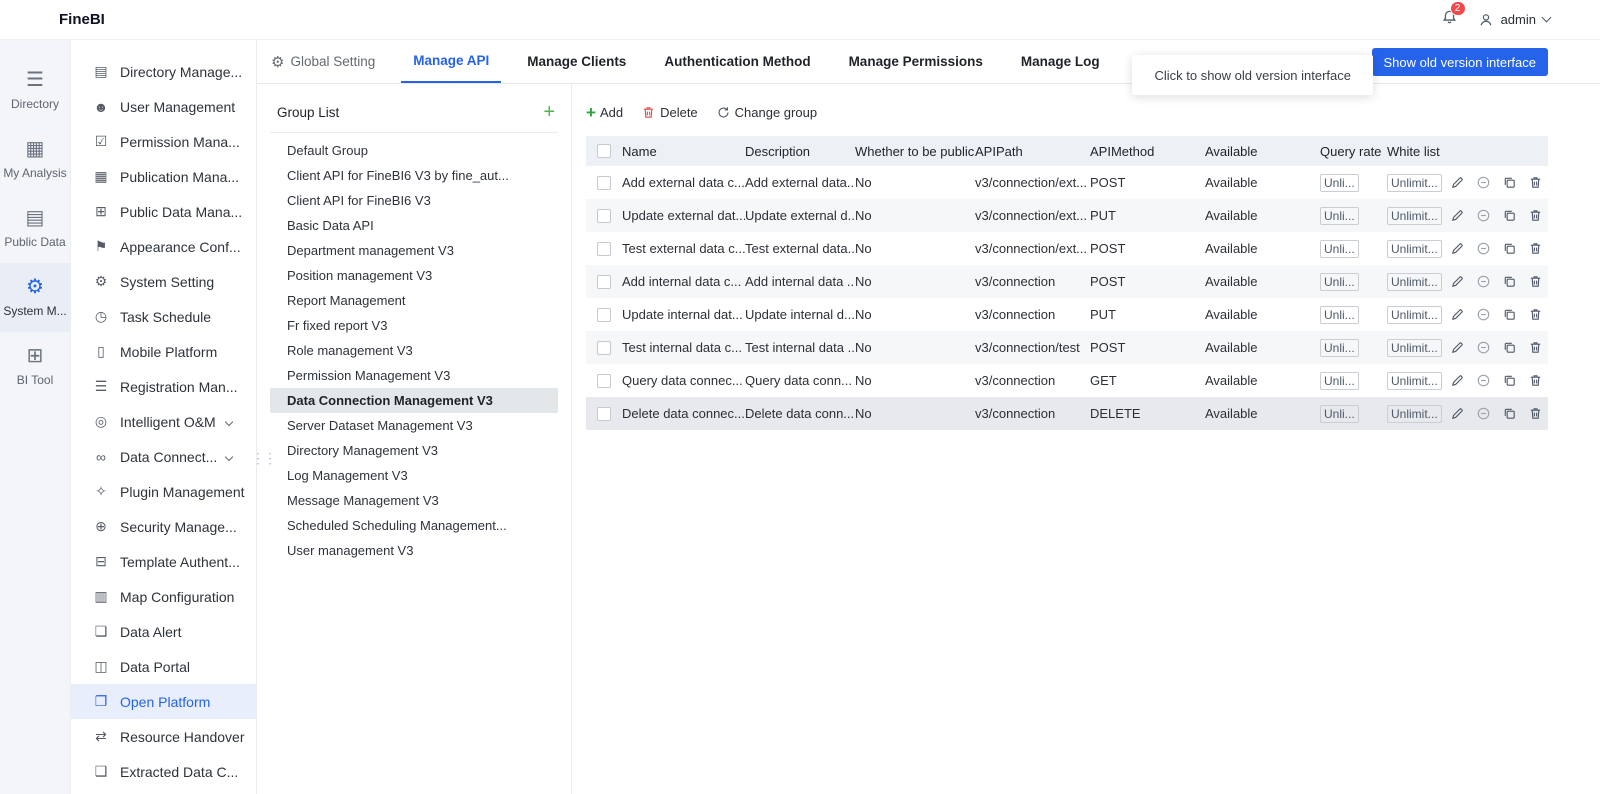 This screenshot has width=1600, height=794. I want to click on delete-button: Delete, so click(669, 112).